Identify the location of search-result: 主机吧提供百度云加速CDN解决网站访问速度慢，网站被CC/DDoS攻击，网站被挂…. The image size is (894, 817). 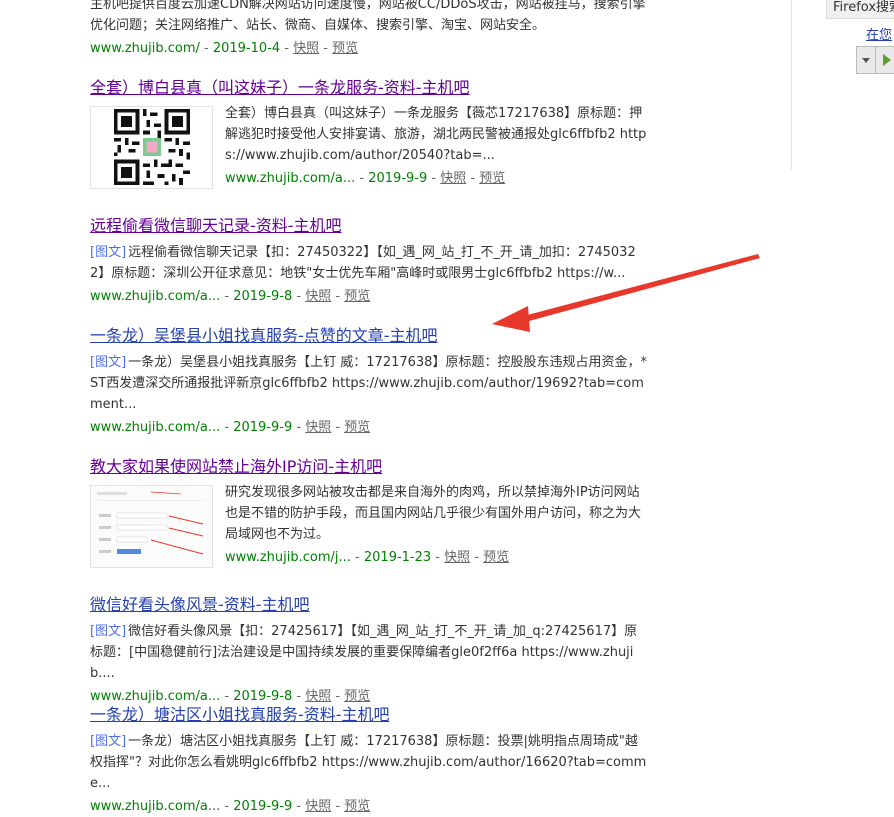
(370, 29).